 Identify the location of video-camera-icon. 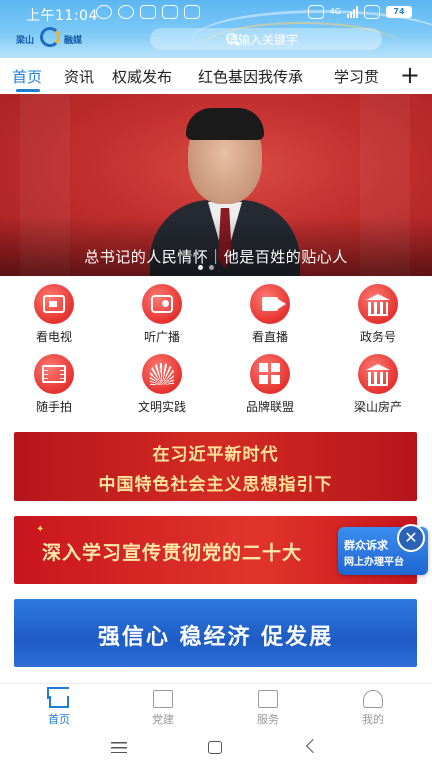
(274, 304).